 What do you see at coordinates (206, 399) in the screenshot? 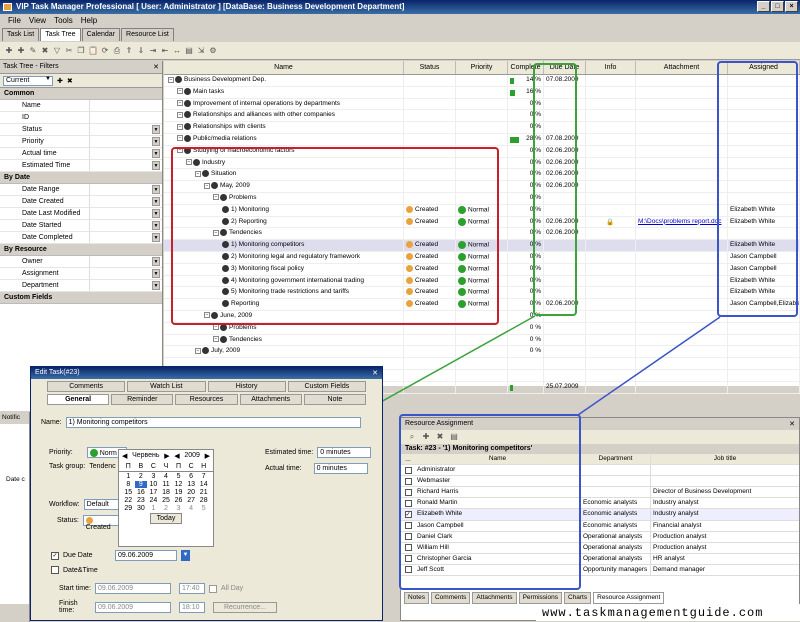
I see `tab-resources: Resources` at bounding box center [206, 399].